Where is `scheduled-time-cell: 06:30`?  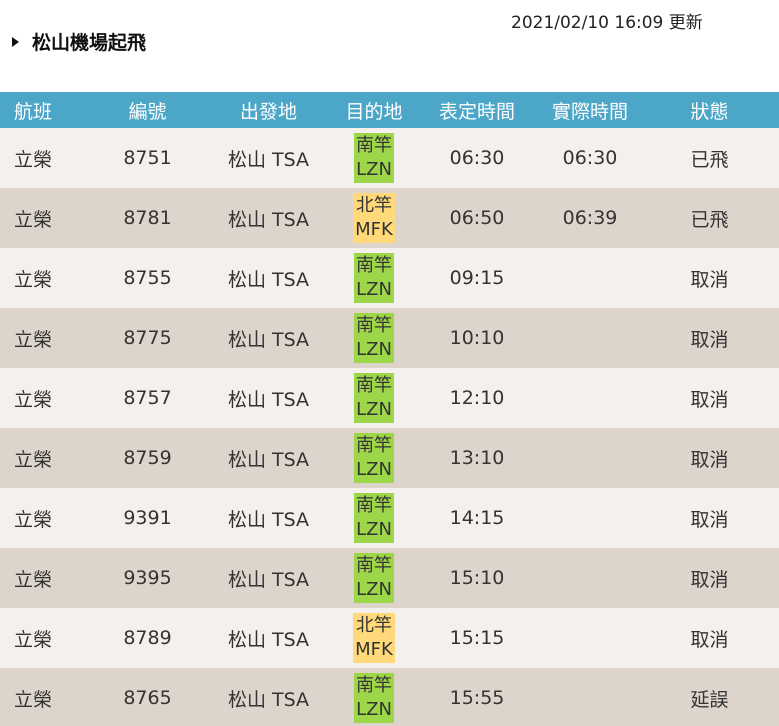
scheduled-time-cell: 06:30 is located at coordinates (477, 158).